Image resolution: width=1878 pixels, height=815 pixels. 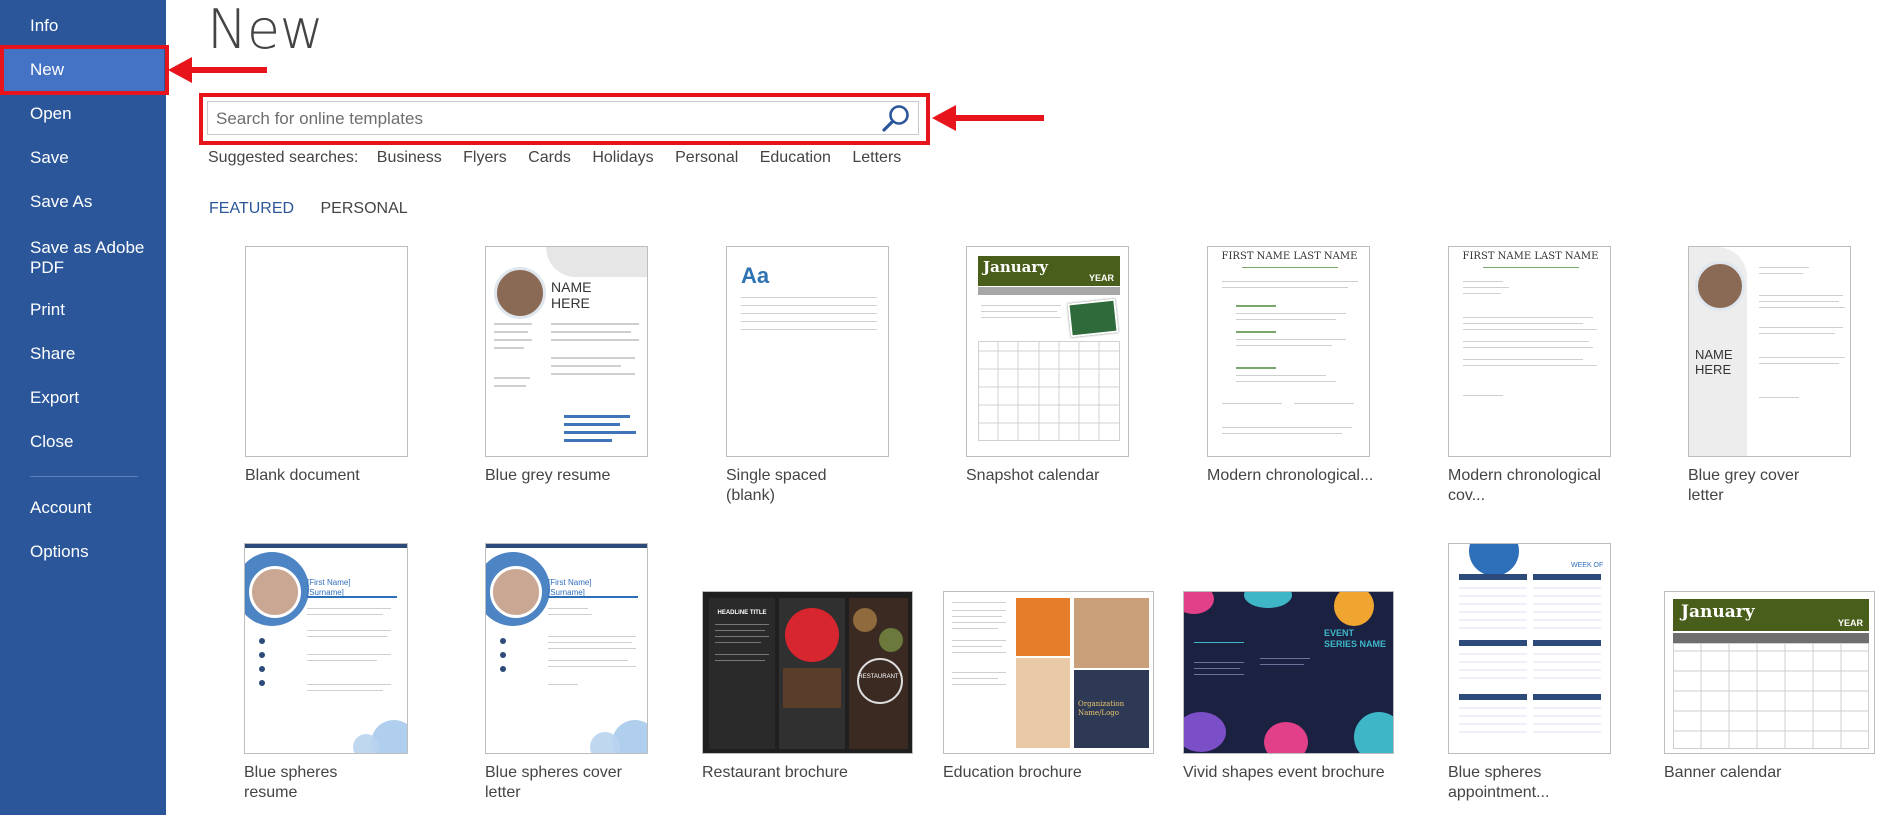 I want to click on suggested-searches-label: Suggested searches:, so click(x=283, y=157).